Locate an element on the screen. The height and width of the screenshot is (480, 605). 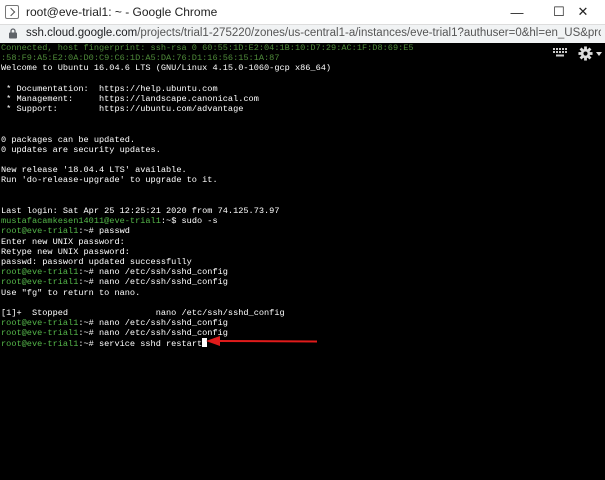
terminal-line: Use "fg" to return to nano. is located at coordinates (207, 293).